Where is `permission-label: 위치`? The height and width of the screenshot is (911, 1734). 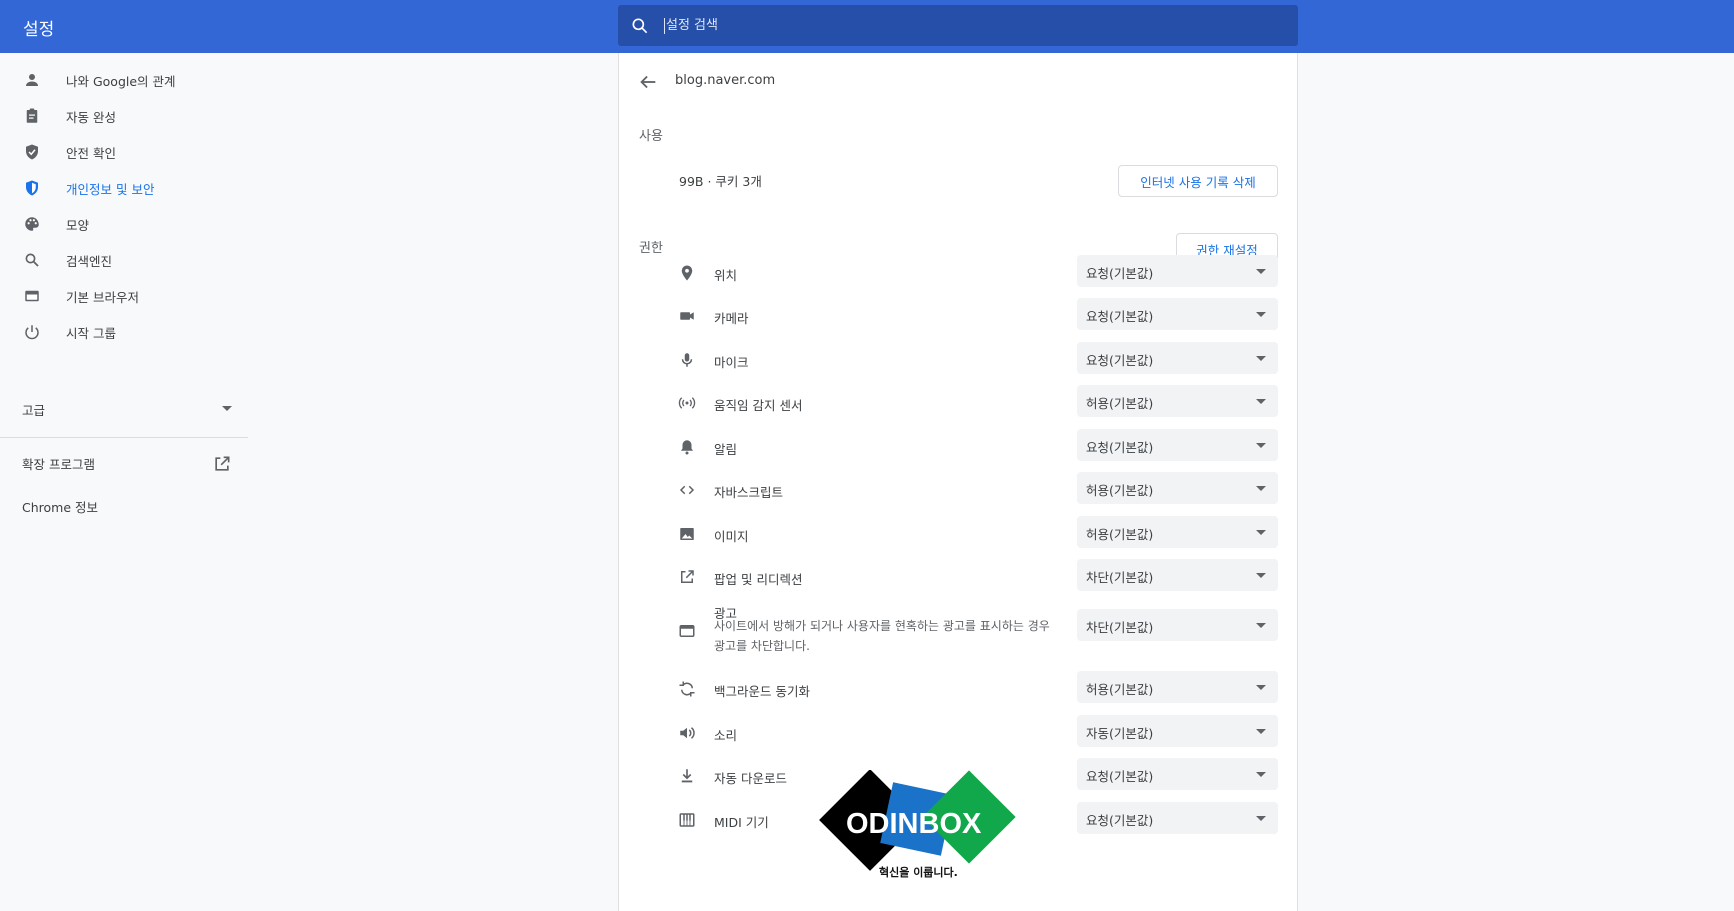
permission-label: 위치 is located at coordinates (726, 275).